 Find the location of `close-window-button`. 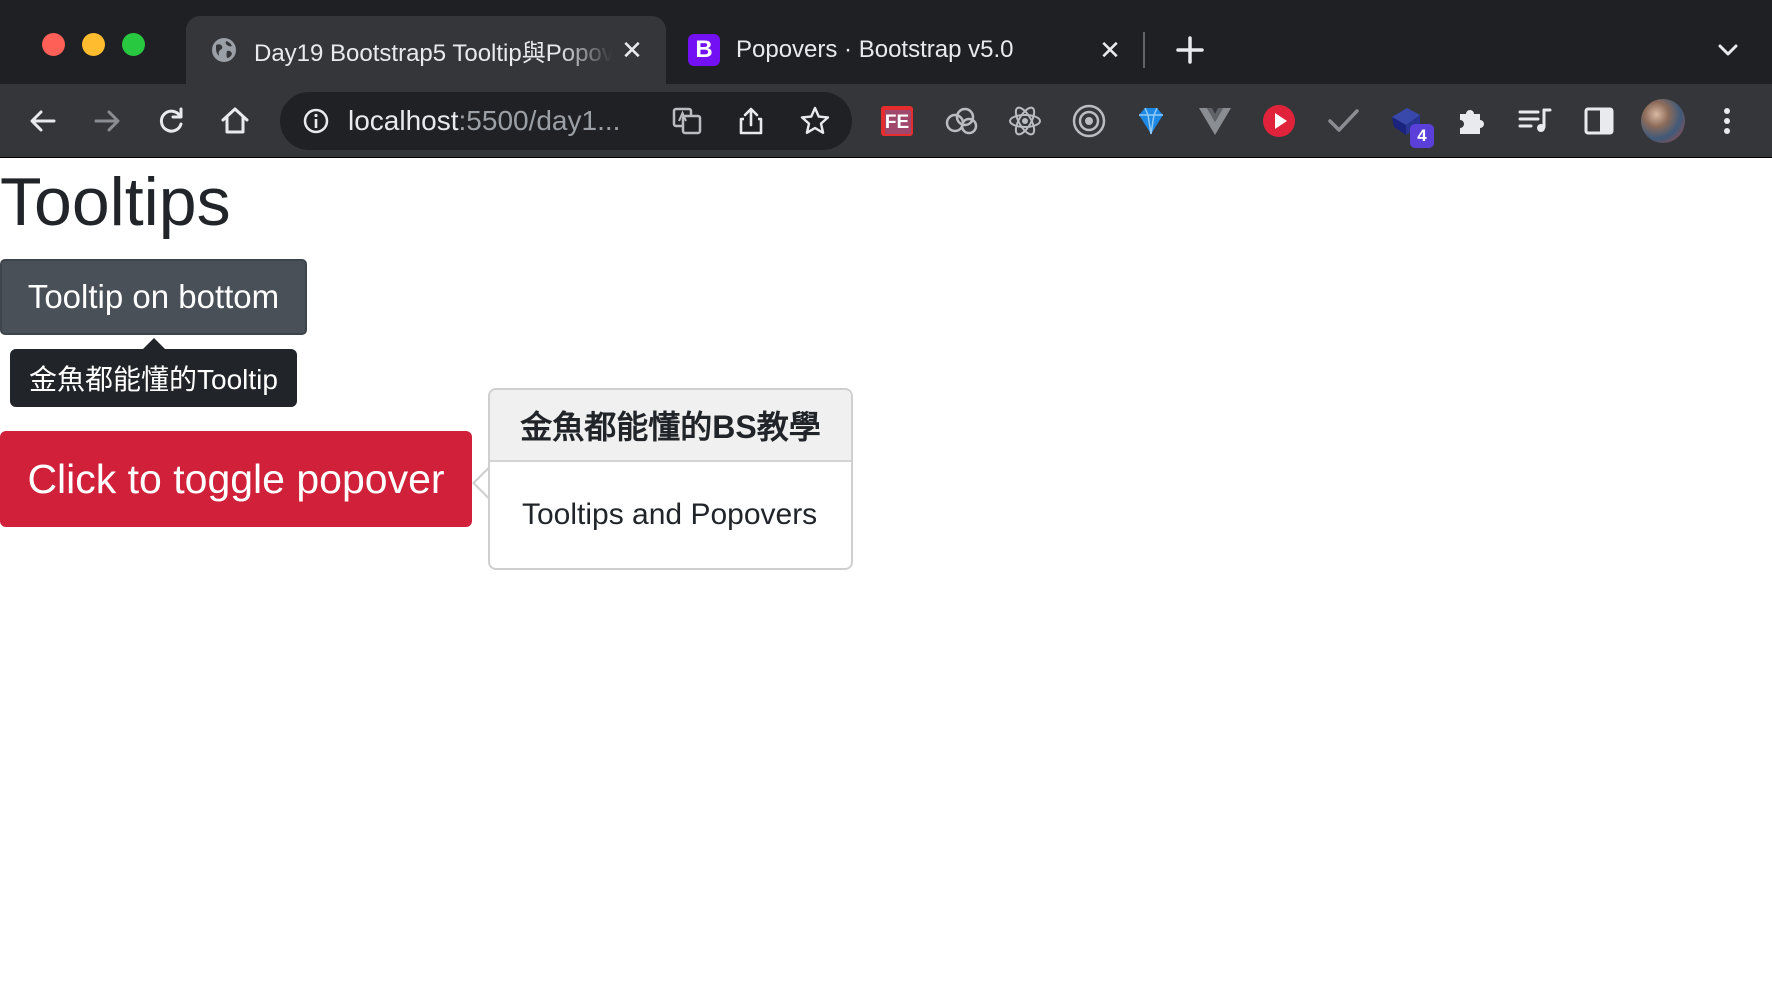

close-window-button is located at coordinates (53, 44).